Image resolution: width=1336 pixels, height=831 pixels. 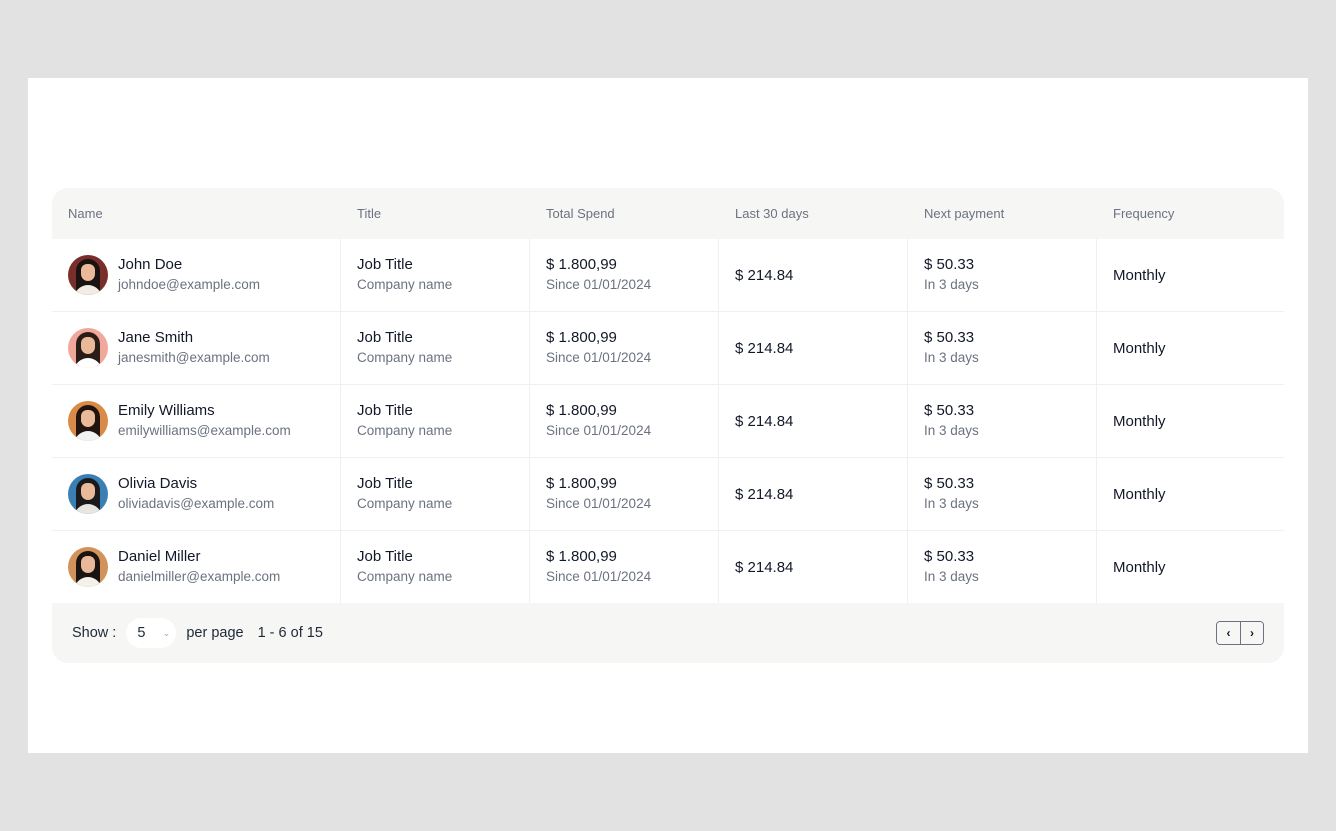 I want to click on chevron-right-icon: ›, so click(x=1252, y=633).